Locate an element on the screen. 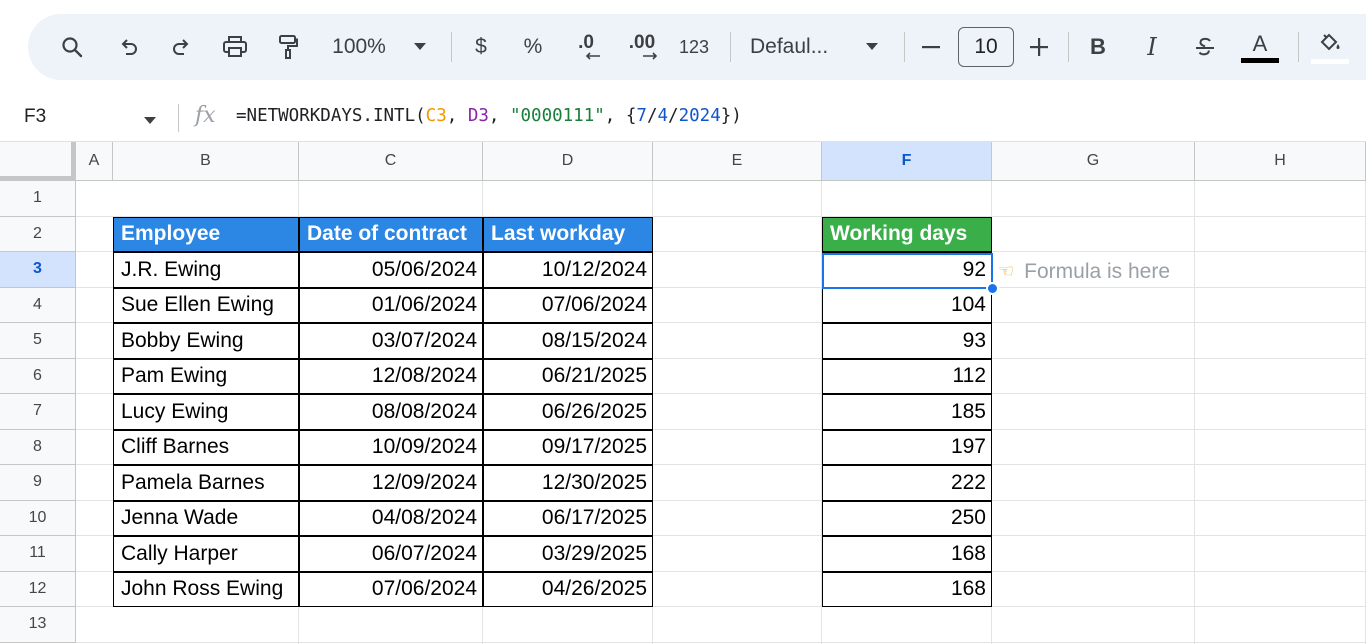 Image resolution: width=1366 pixels, height=644 pixels. row-header-3: 3 is located at coordinates (38, 270).